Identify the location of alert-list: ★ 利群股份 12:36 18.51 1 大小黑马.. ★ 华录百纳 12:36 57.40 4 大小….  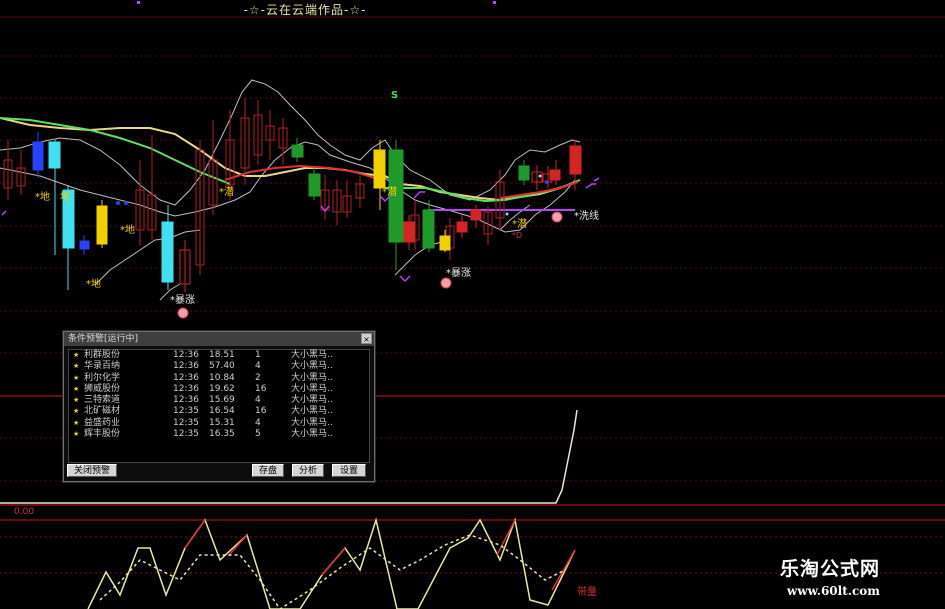
(219, 406).